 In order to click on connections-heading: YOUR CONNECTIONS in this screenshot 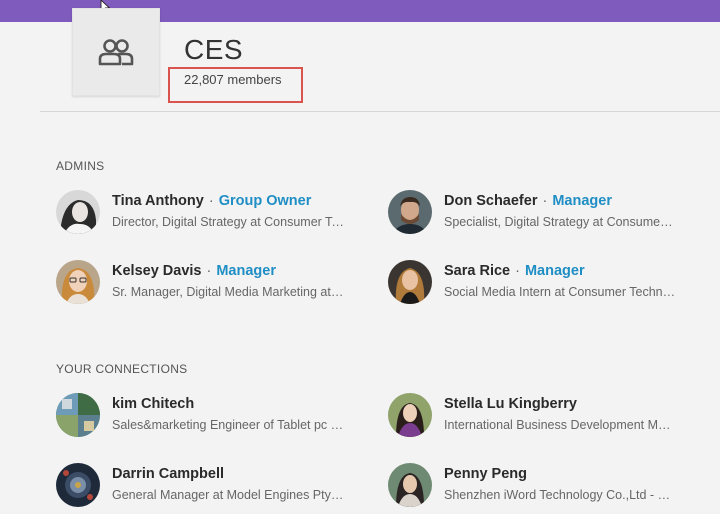, I will do `click(122, 369)`.